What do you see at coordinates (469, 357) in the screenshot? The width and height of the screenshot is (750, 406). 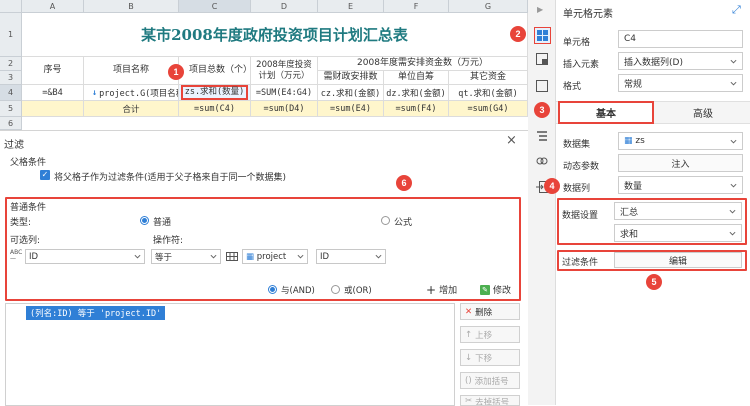 I see `arrow-down-icon: ↓` at bounding box center [469, 357].